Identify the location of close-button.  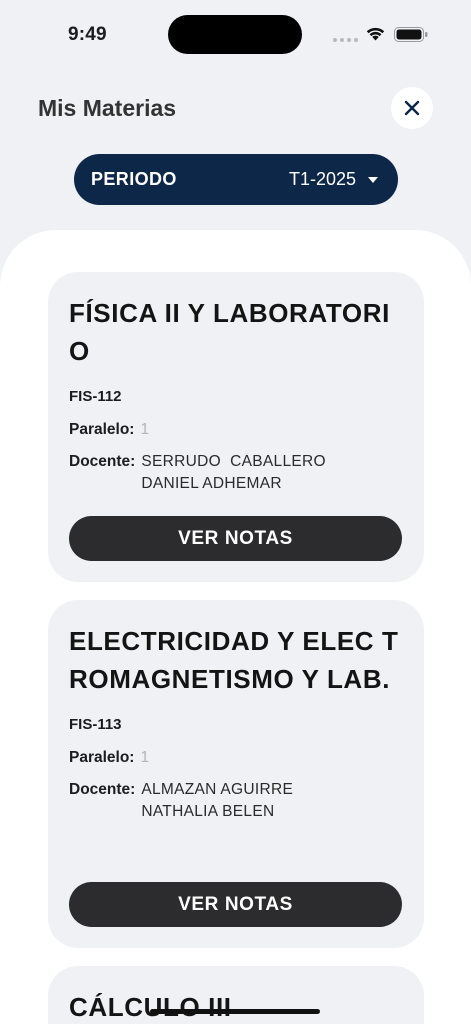
(412, 108).